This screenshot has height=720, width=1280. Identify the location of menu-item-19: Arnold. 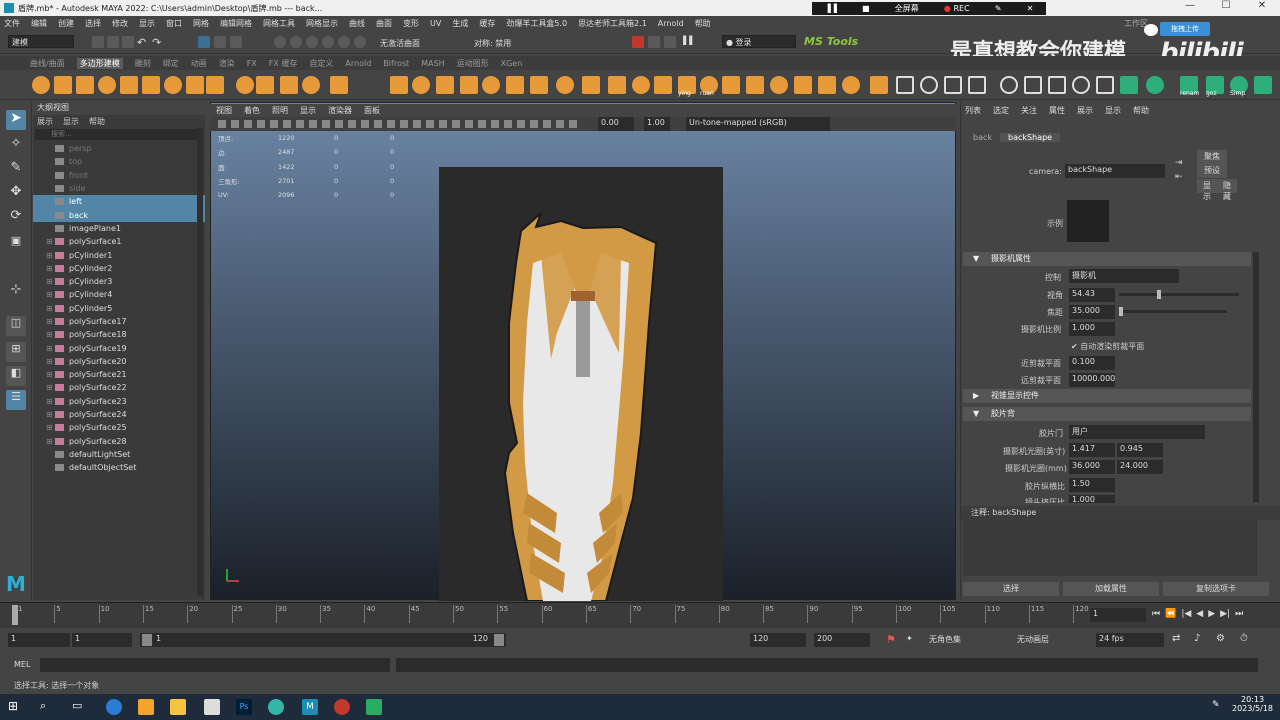
(671, 23).